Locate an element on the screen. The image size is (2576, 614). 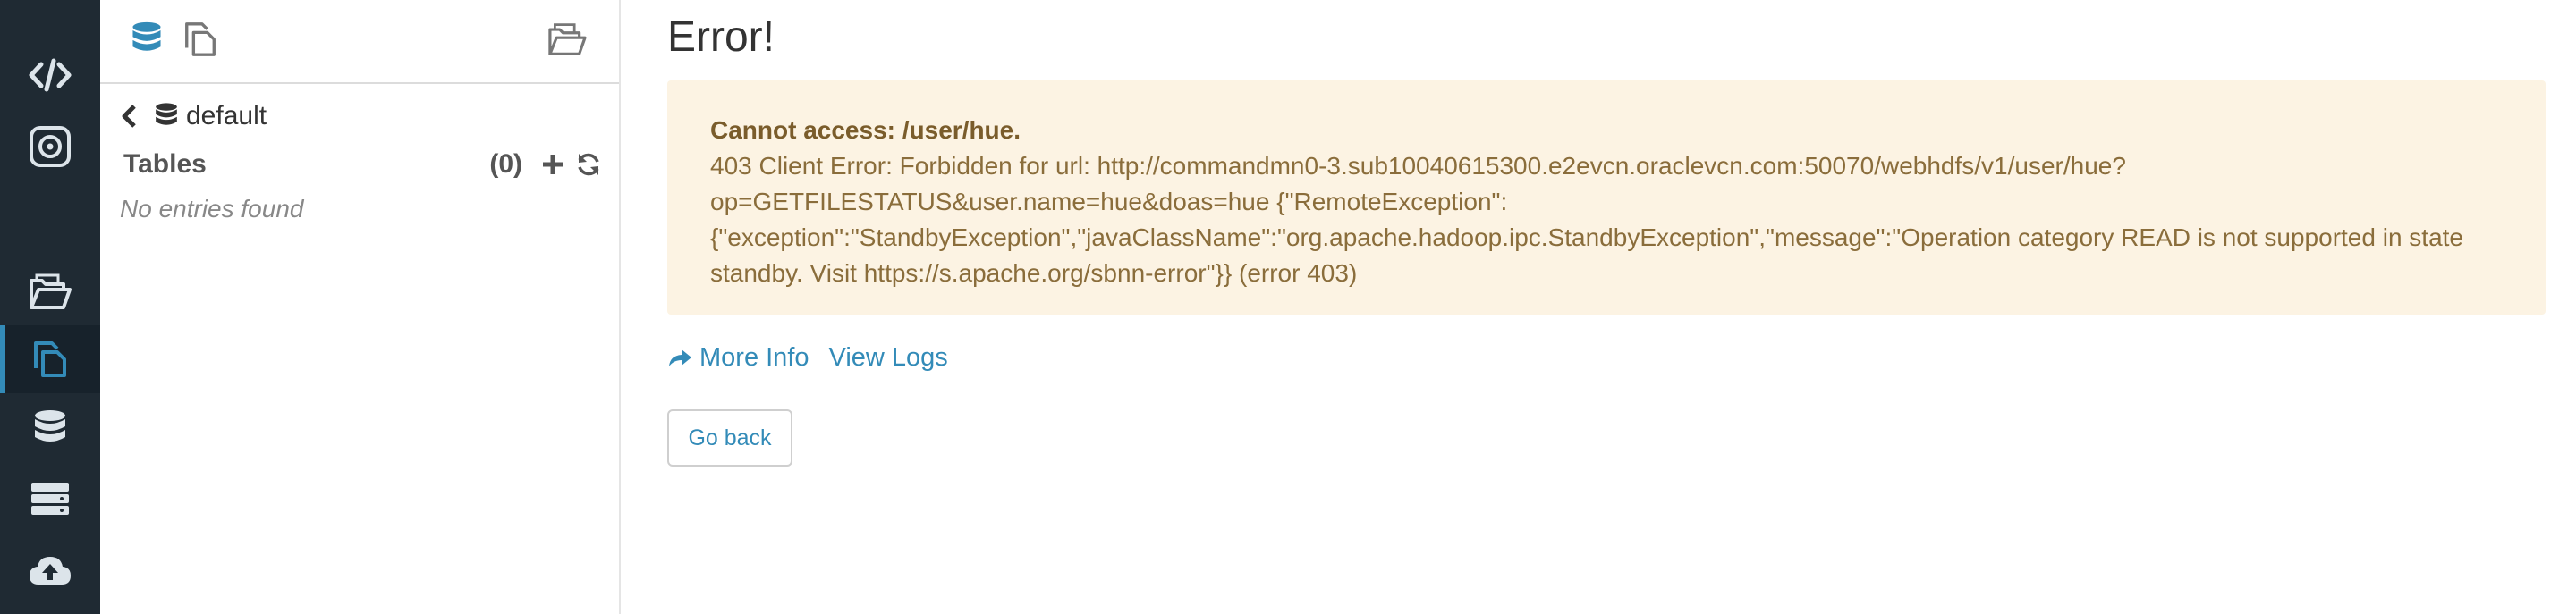
rail-tables-button is located at coordinates (50, 429).